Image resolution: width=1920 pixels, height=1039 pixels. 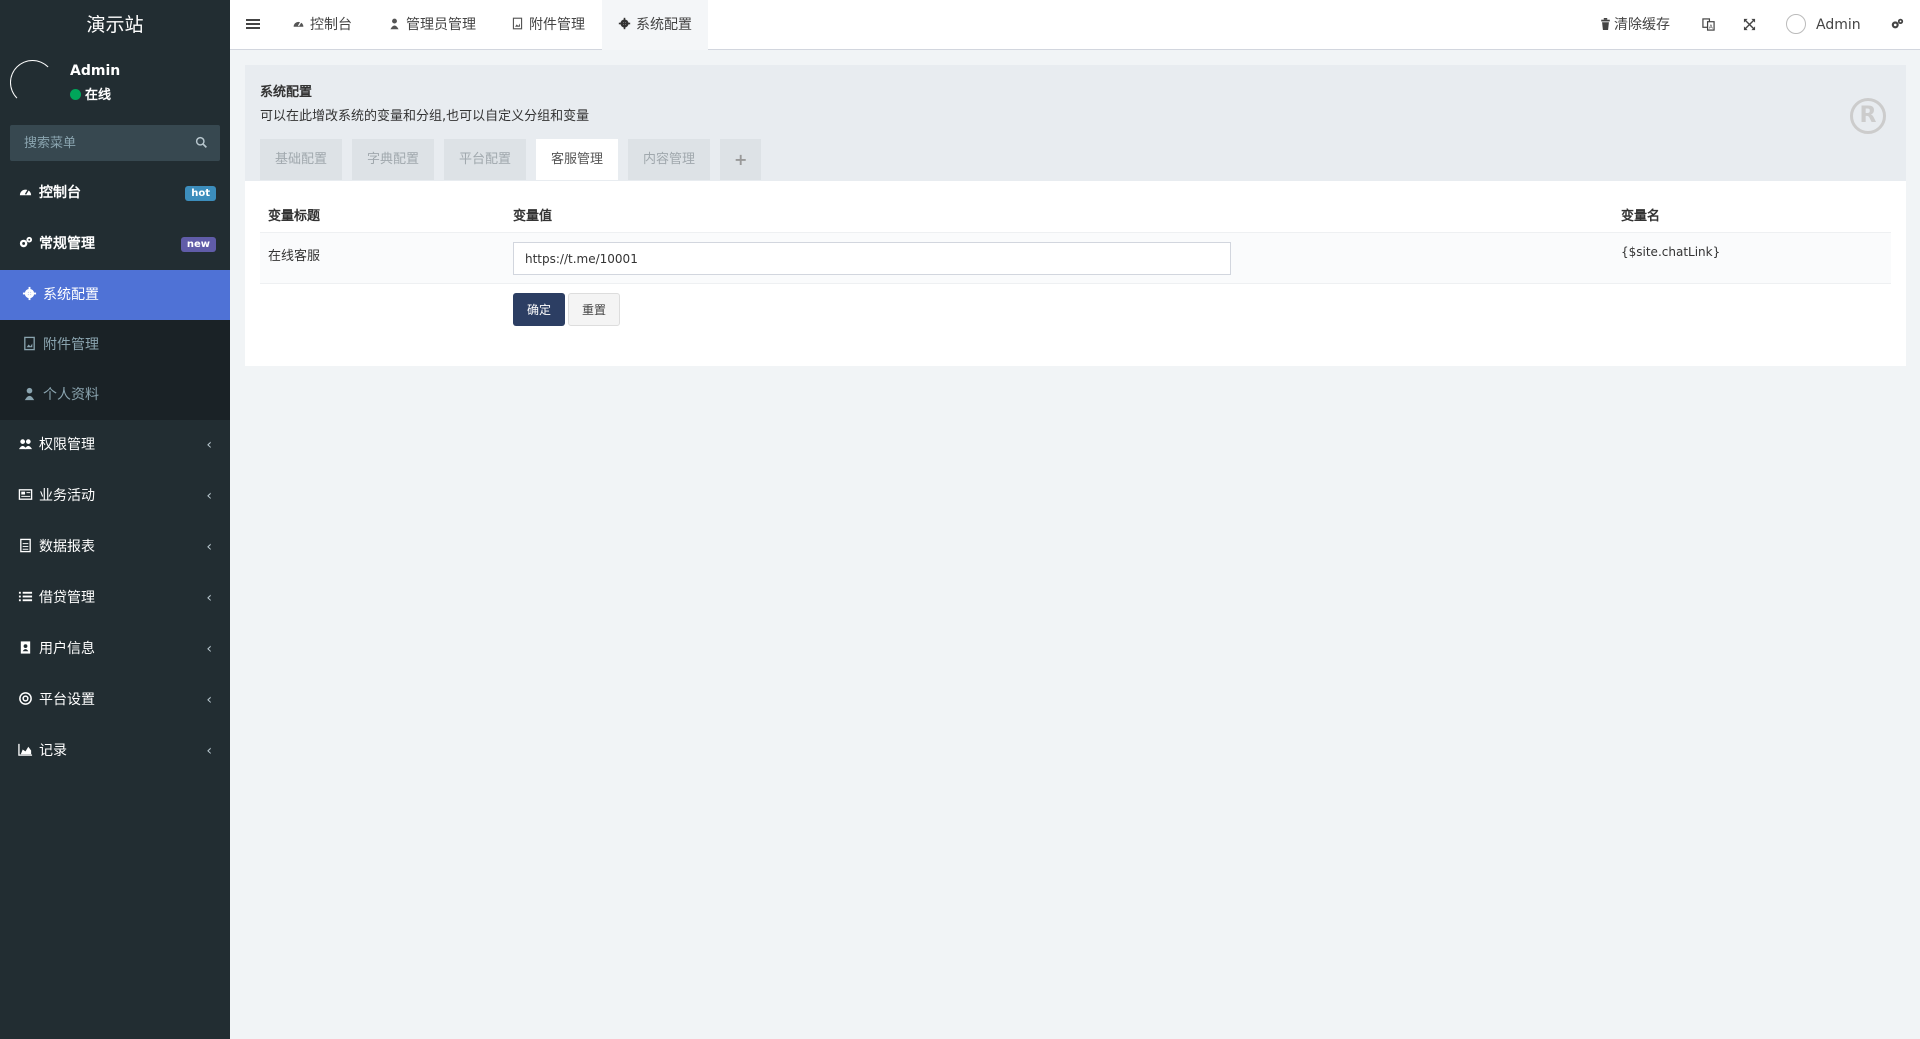 I want to click on tab-attachments: 附件管理, so click(x=548, y=25).